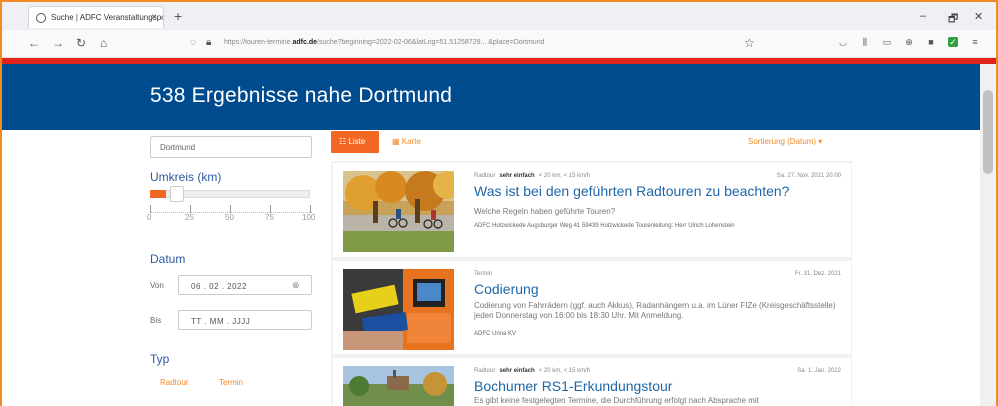 This screenshot has height=406, width=998. I want to click on pocket-icon: ◡, so click(843, 42).